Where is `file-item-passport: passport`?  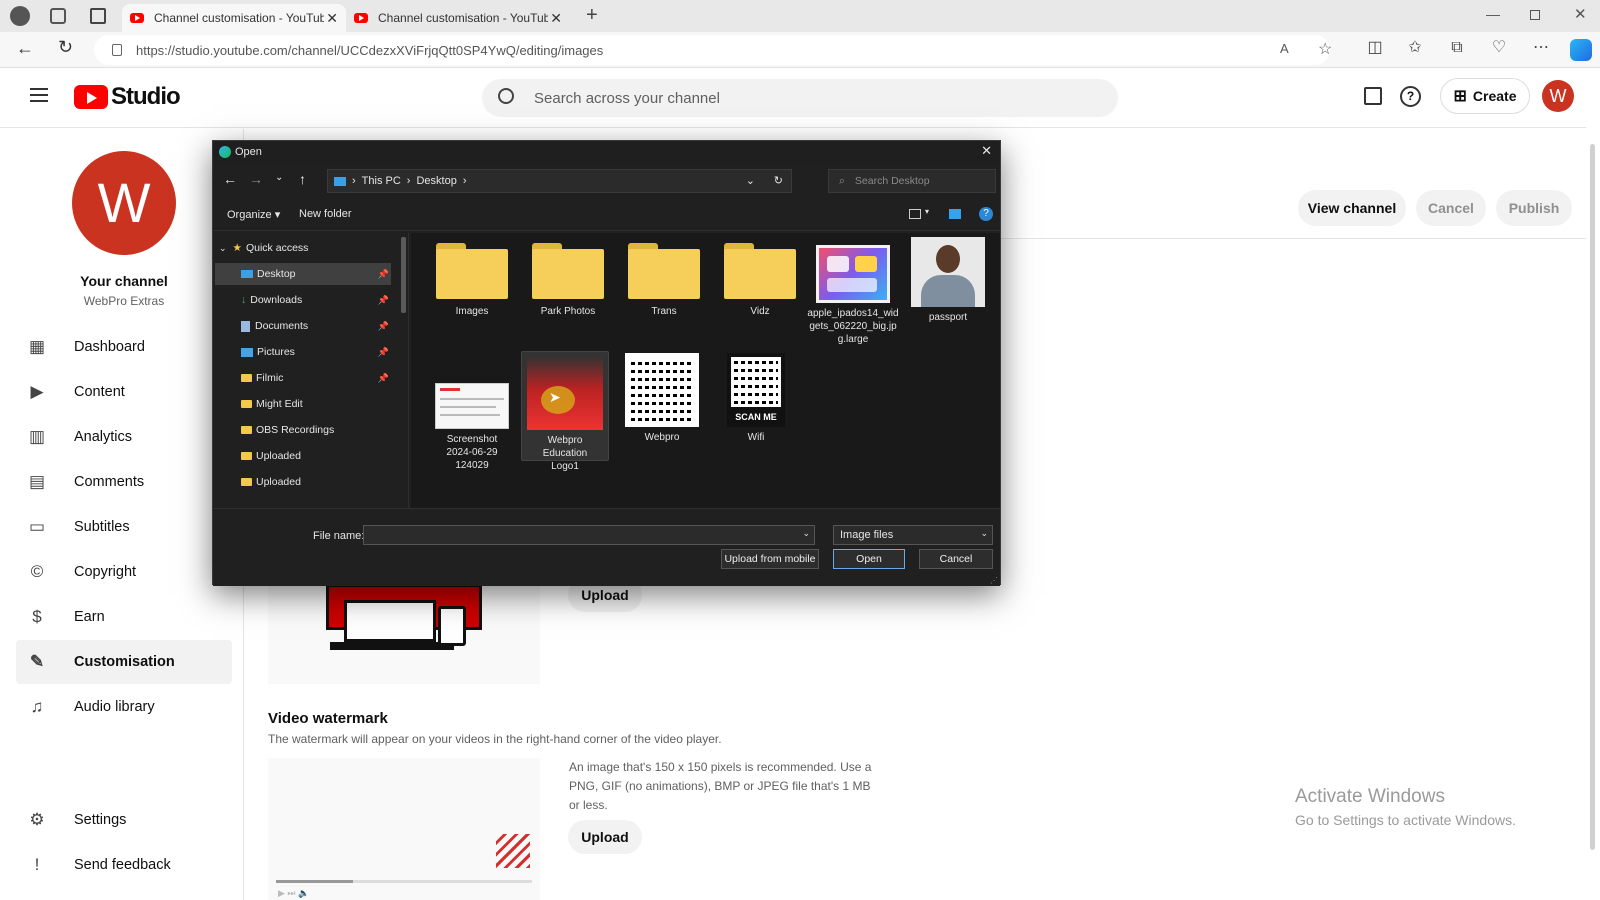 file-item-passport: passport is located at coordinates (948, 280).